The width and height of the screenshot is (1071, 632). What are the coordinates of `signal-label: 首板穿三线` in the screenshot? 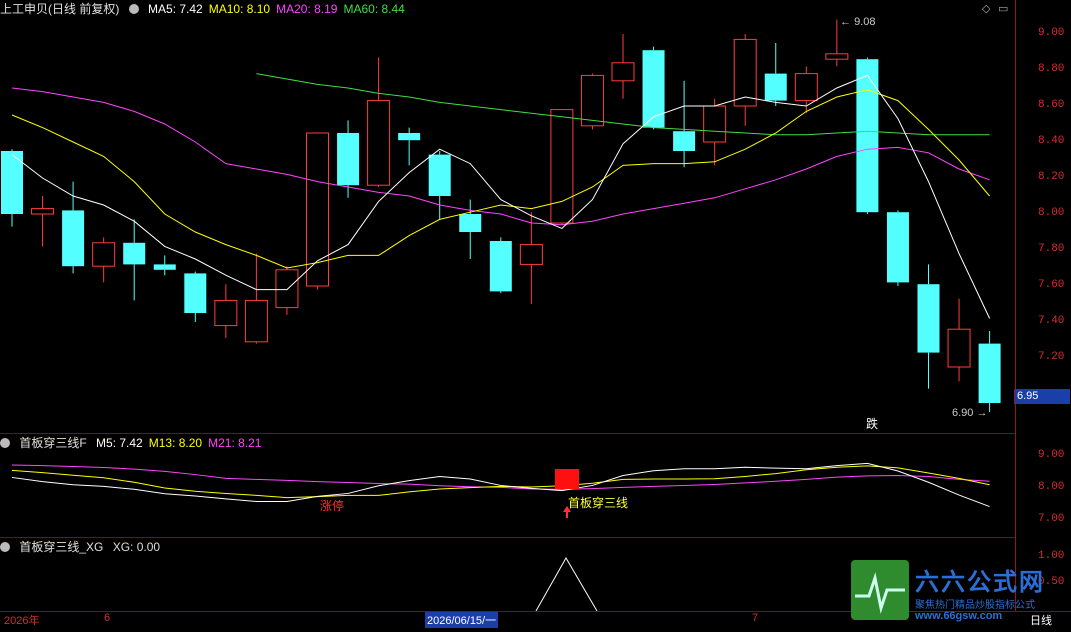 It's located at (598, 503).